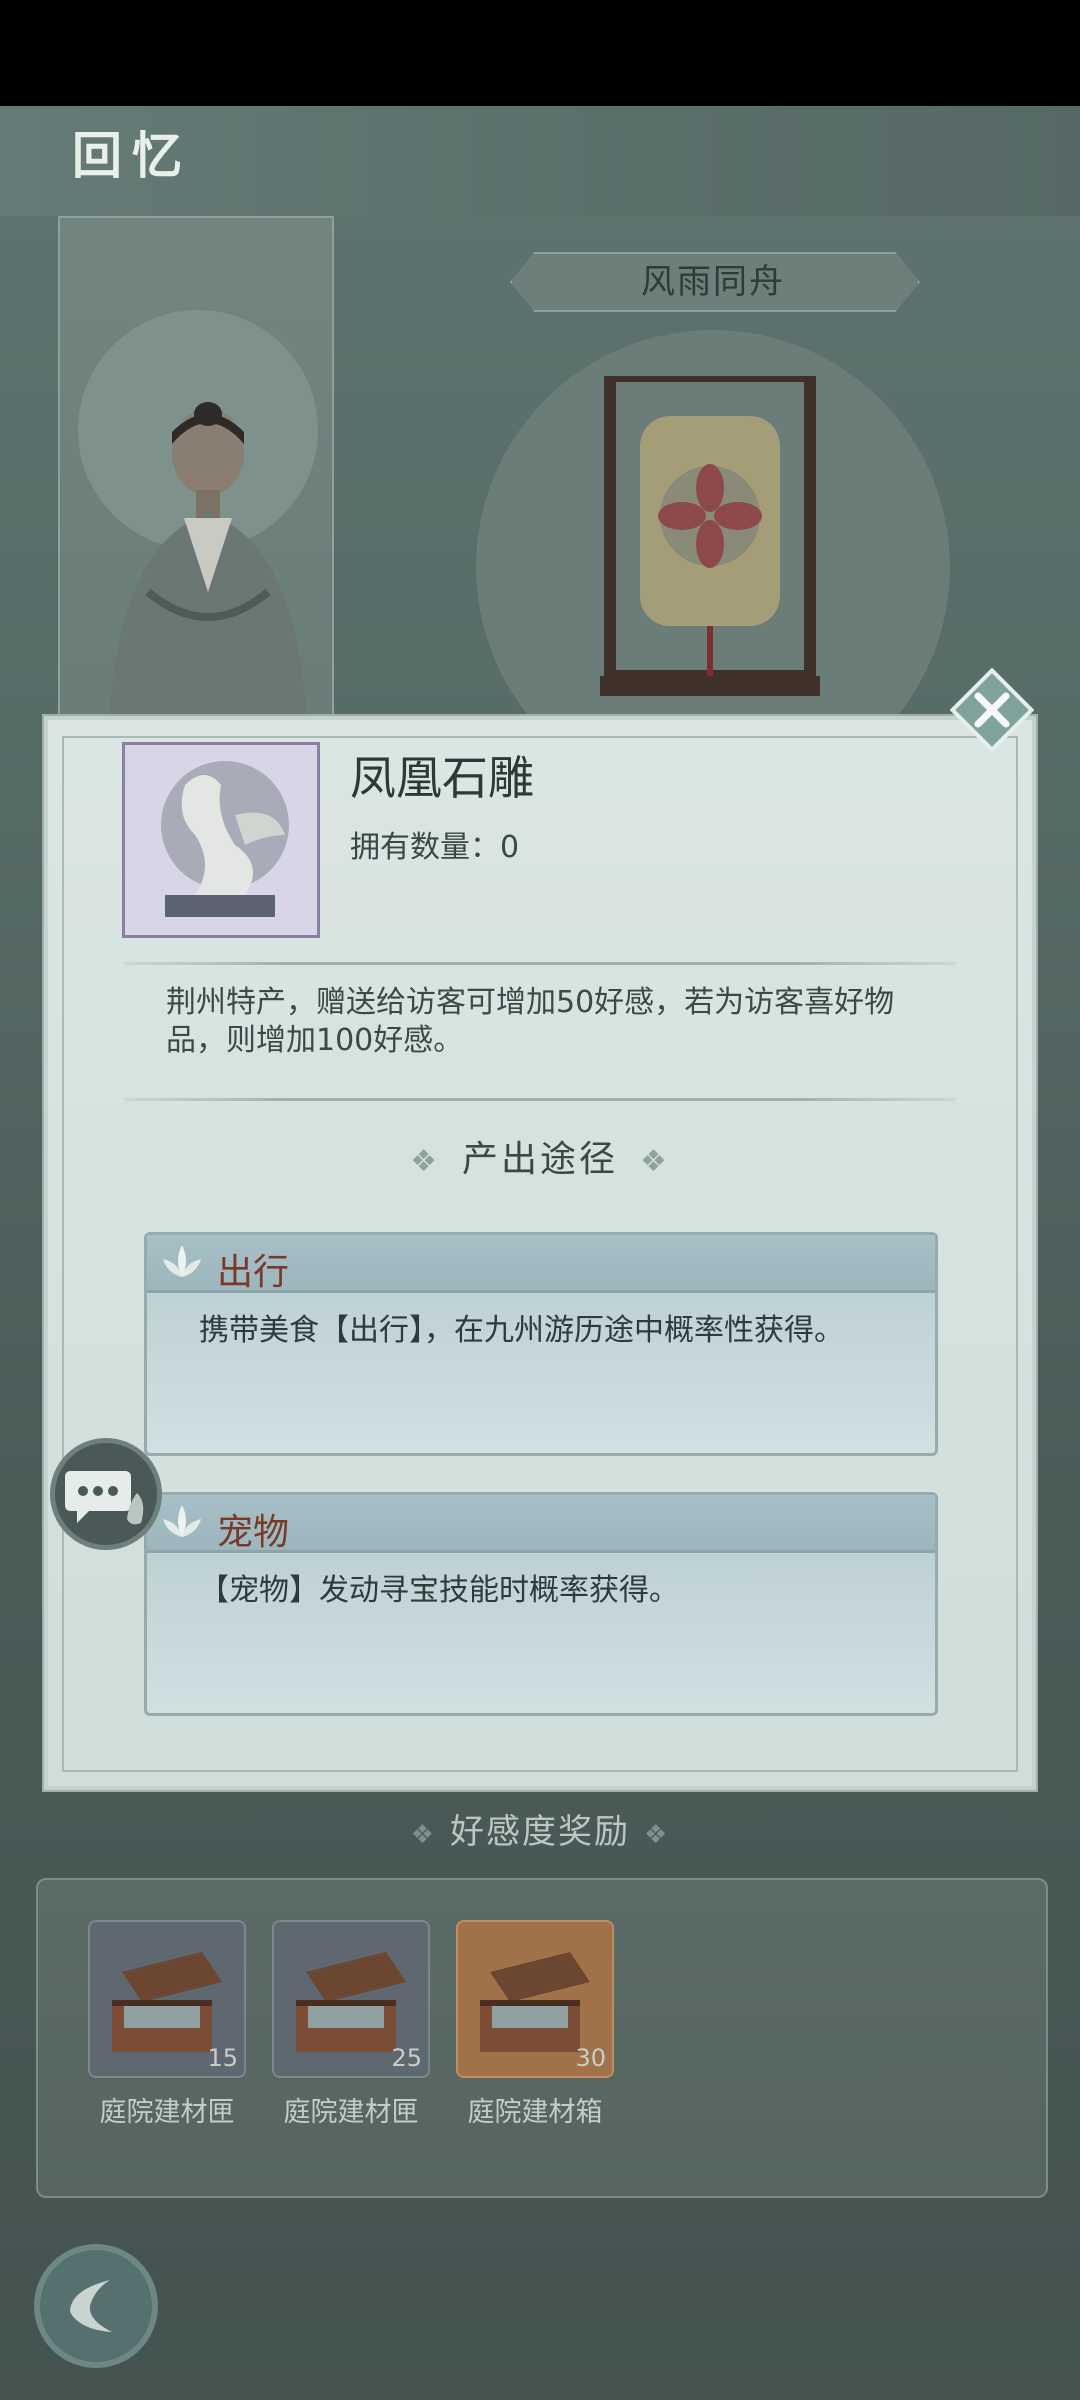 Image resolution: width=1080 pixels, height=2400 pixels. What do you see at coordinates (992, 710) in the screenshot?
I see `close-button` at bounding box center [992, 710].